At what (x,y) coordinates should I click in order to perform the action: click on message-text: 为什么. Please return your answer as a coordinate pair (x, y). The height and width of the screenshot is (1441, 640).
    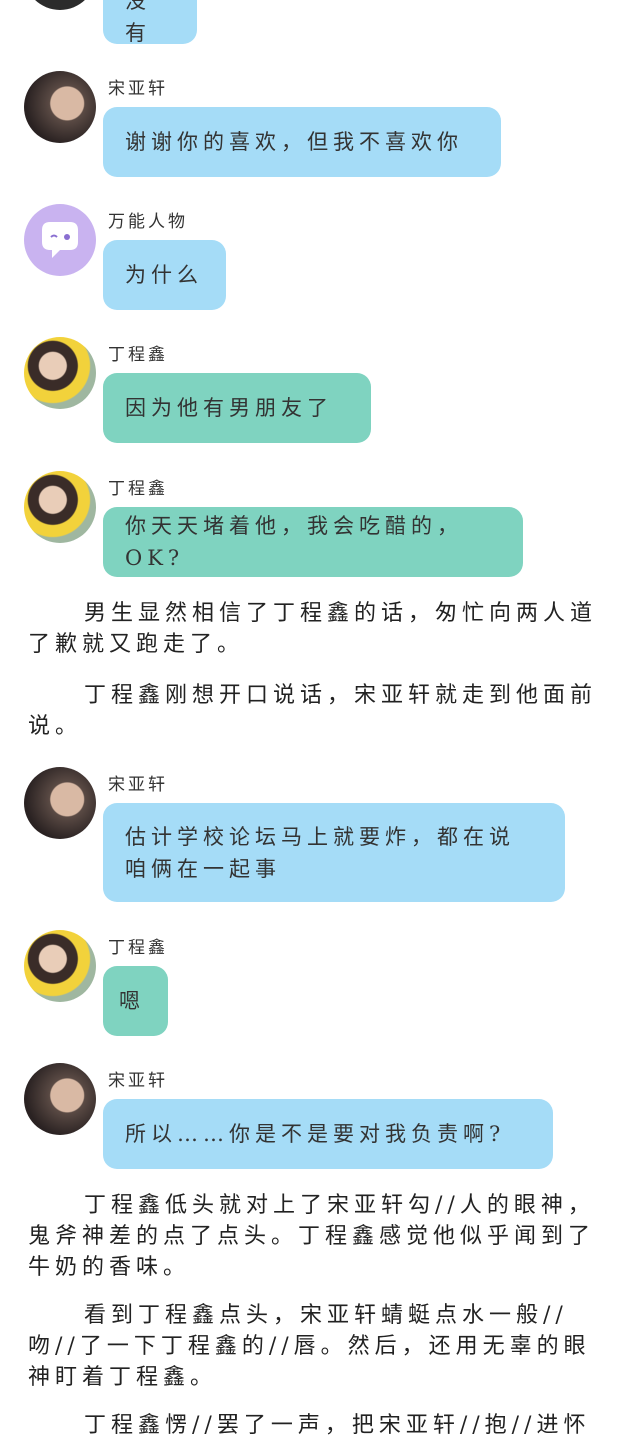
    Looking at the image, I should click on (164, 275).